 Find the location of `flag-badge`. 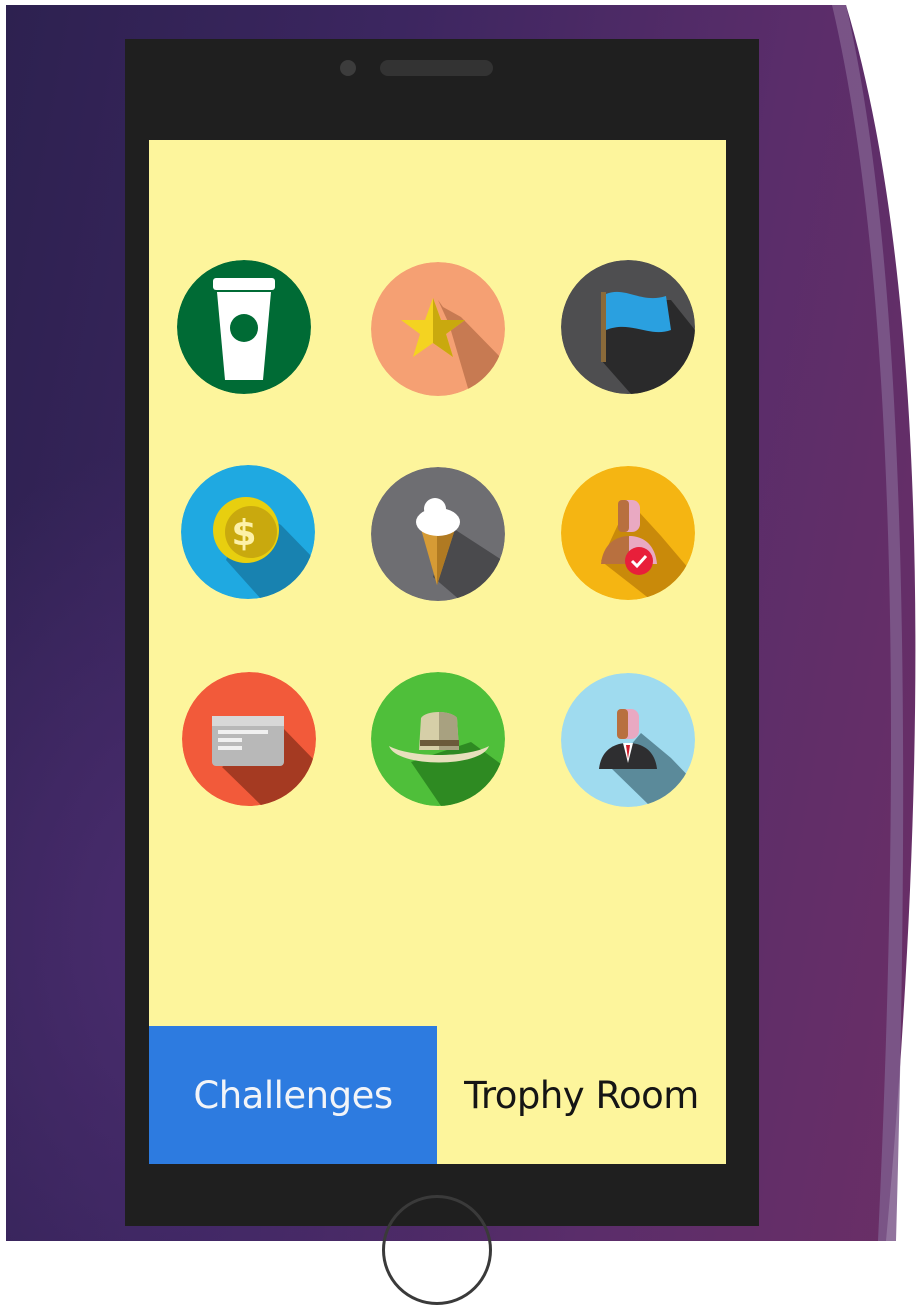

flag-badge is located at coordinates (628, 327).